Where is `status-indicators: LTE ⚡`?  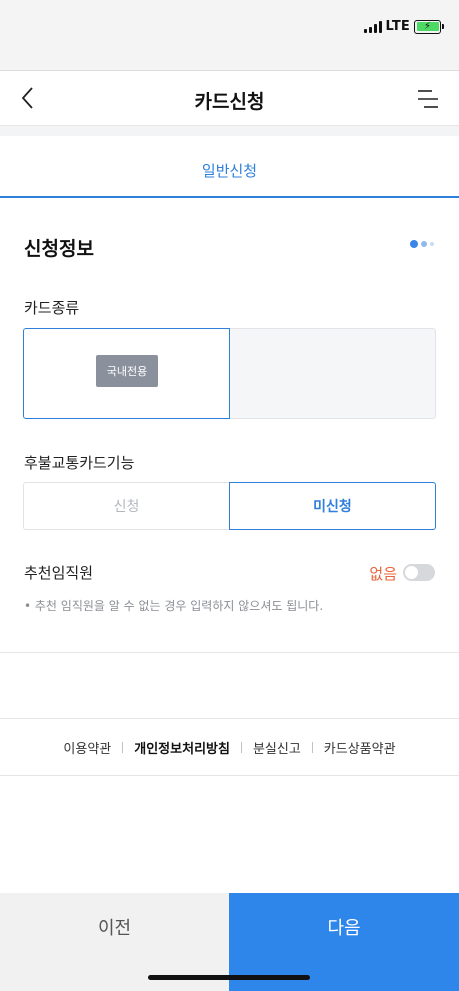
status-indicators: LTE ⚡ is located at coordinates (403, 26).